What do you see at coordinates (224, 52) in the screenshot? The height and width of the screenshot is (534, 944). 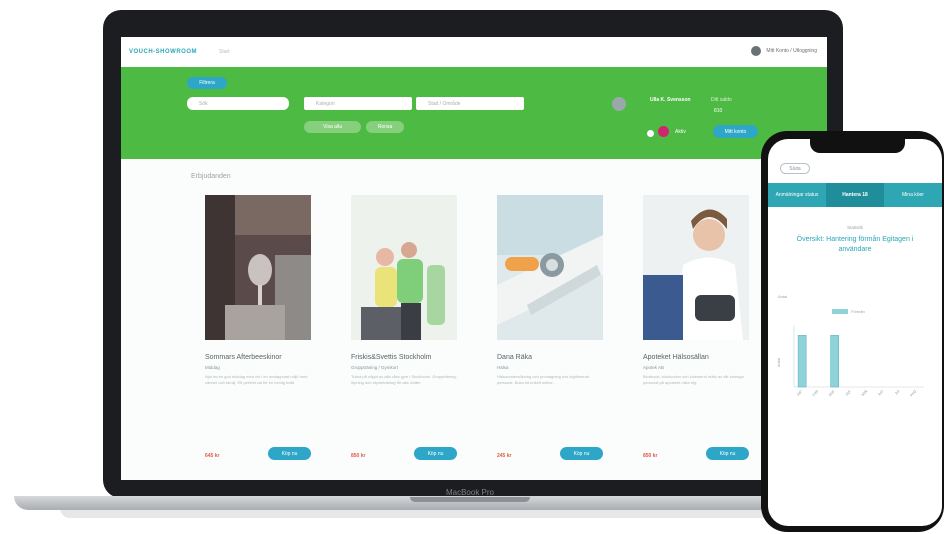 I see `nav-link-start: Start` at bounding box center [224, 52].